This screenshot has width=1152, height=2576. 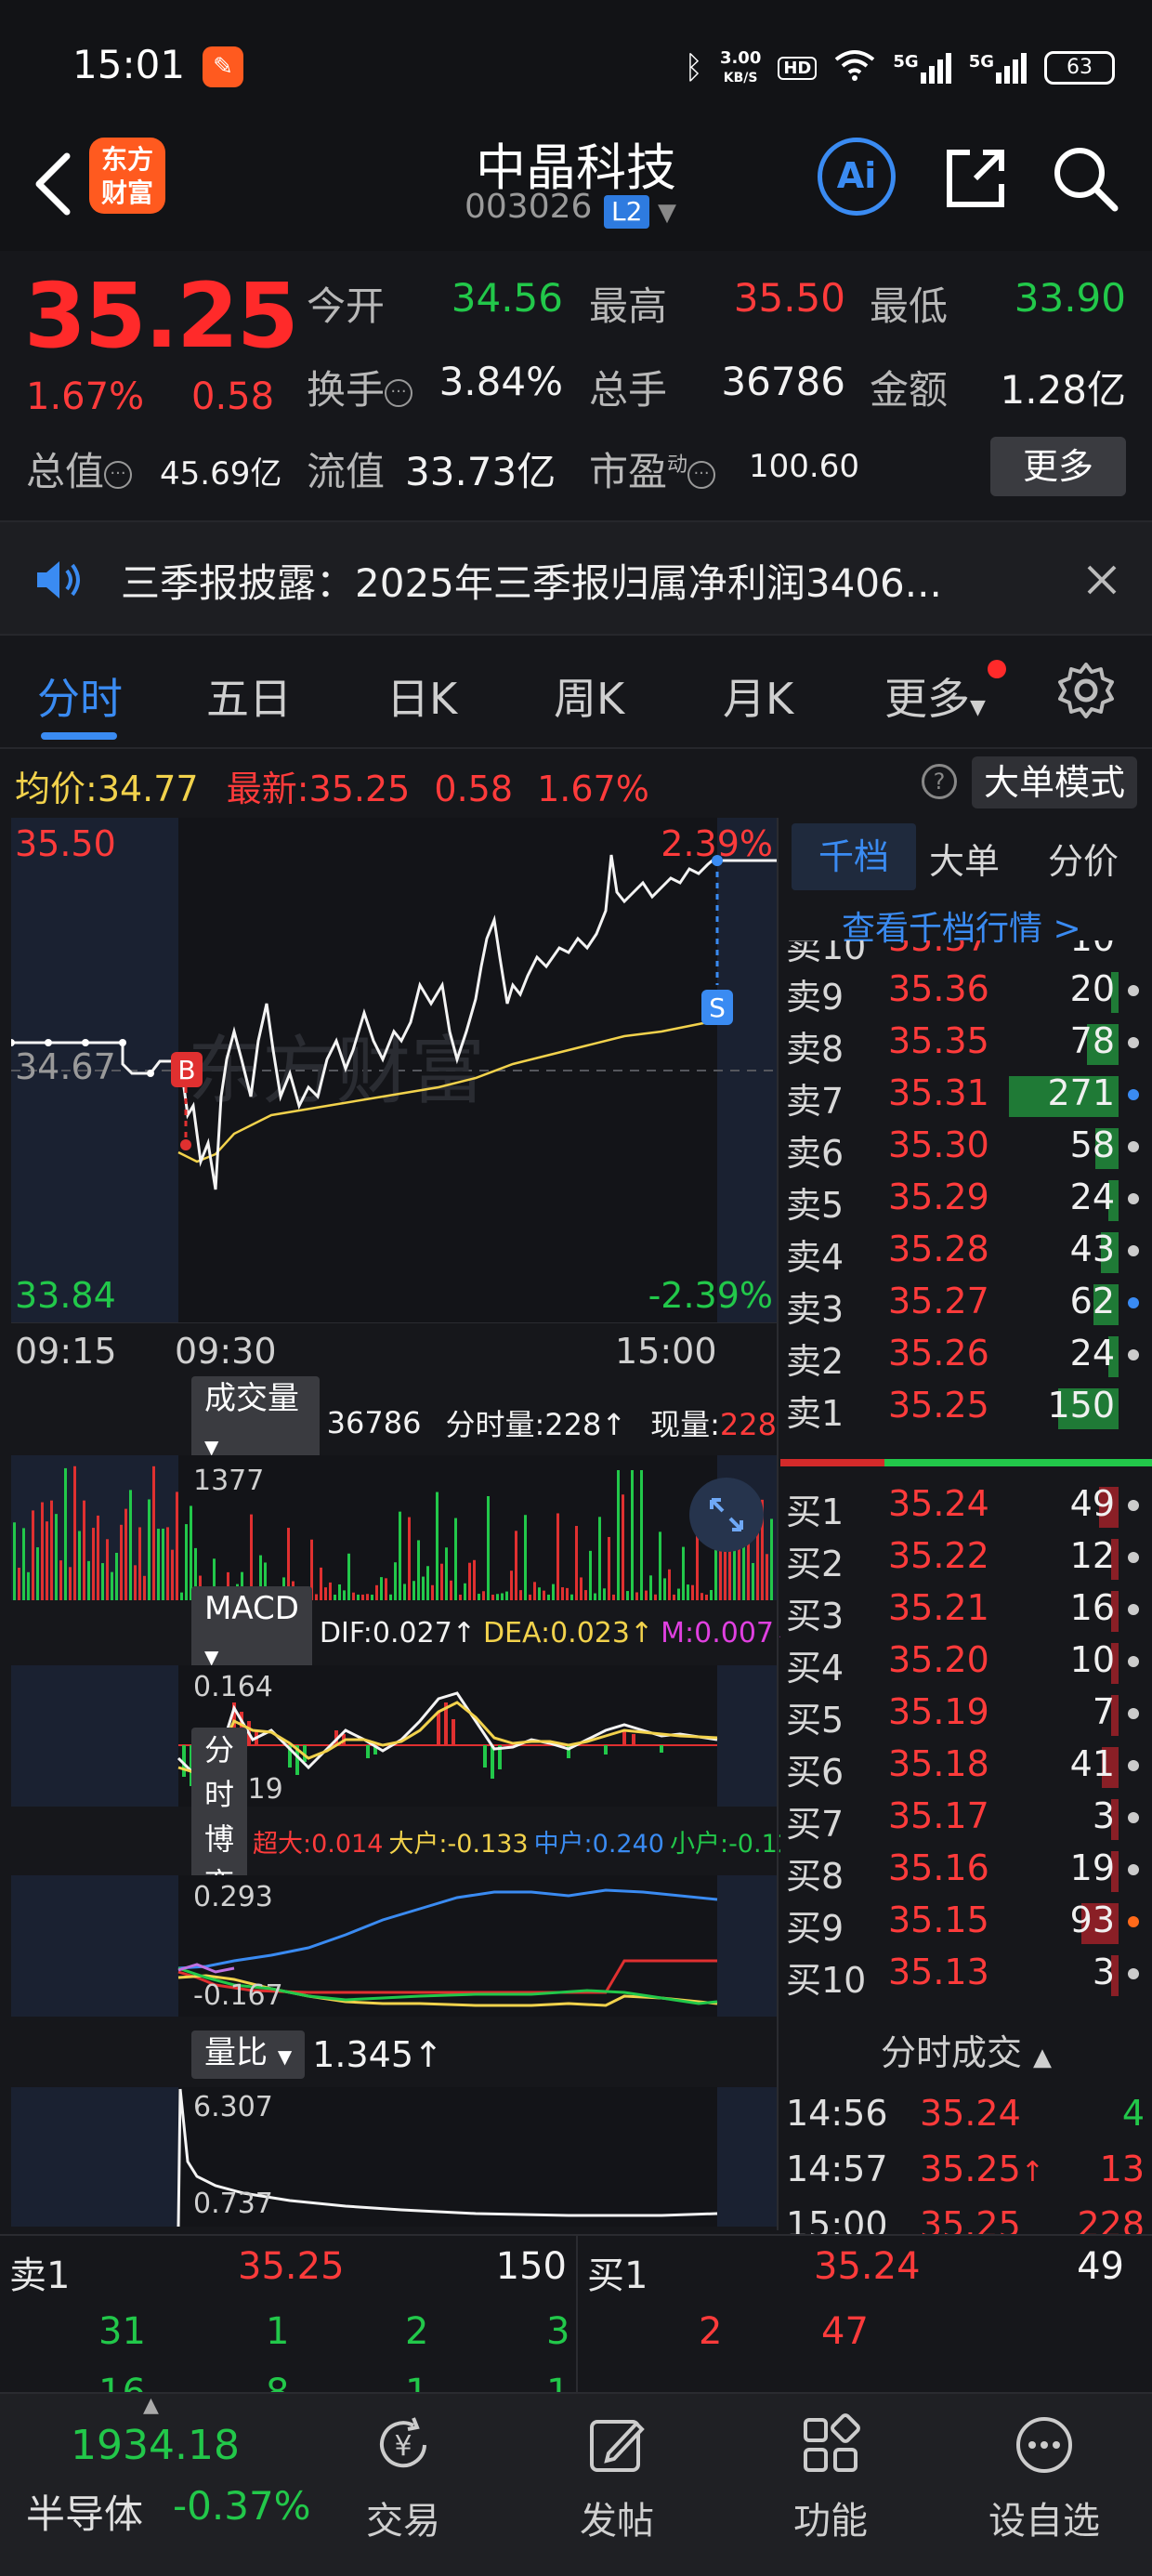 I want to click on bid-price: 35.17, so click(x=938, y=1815).